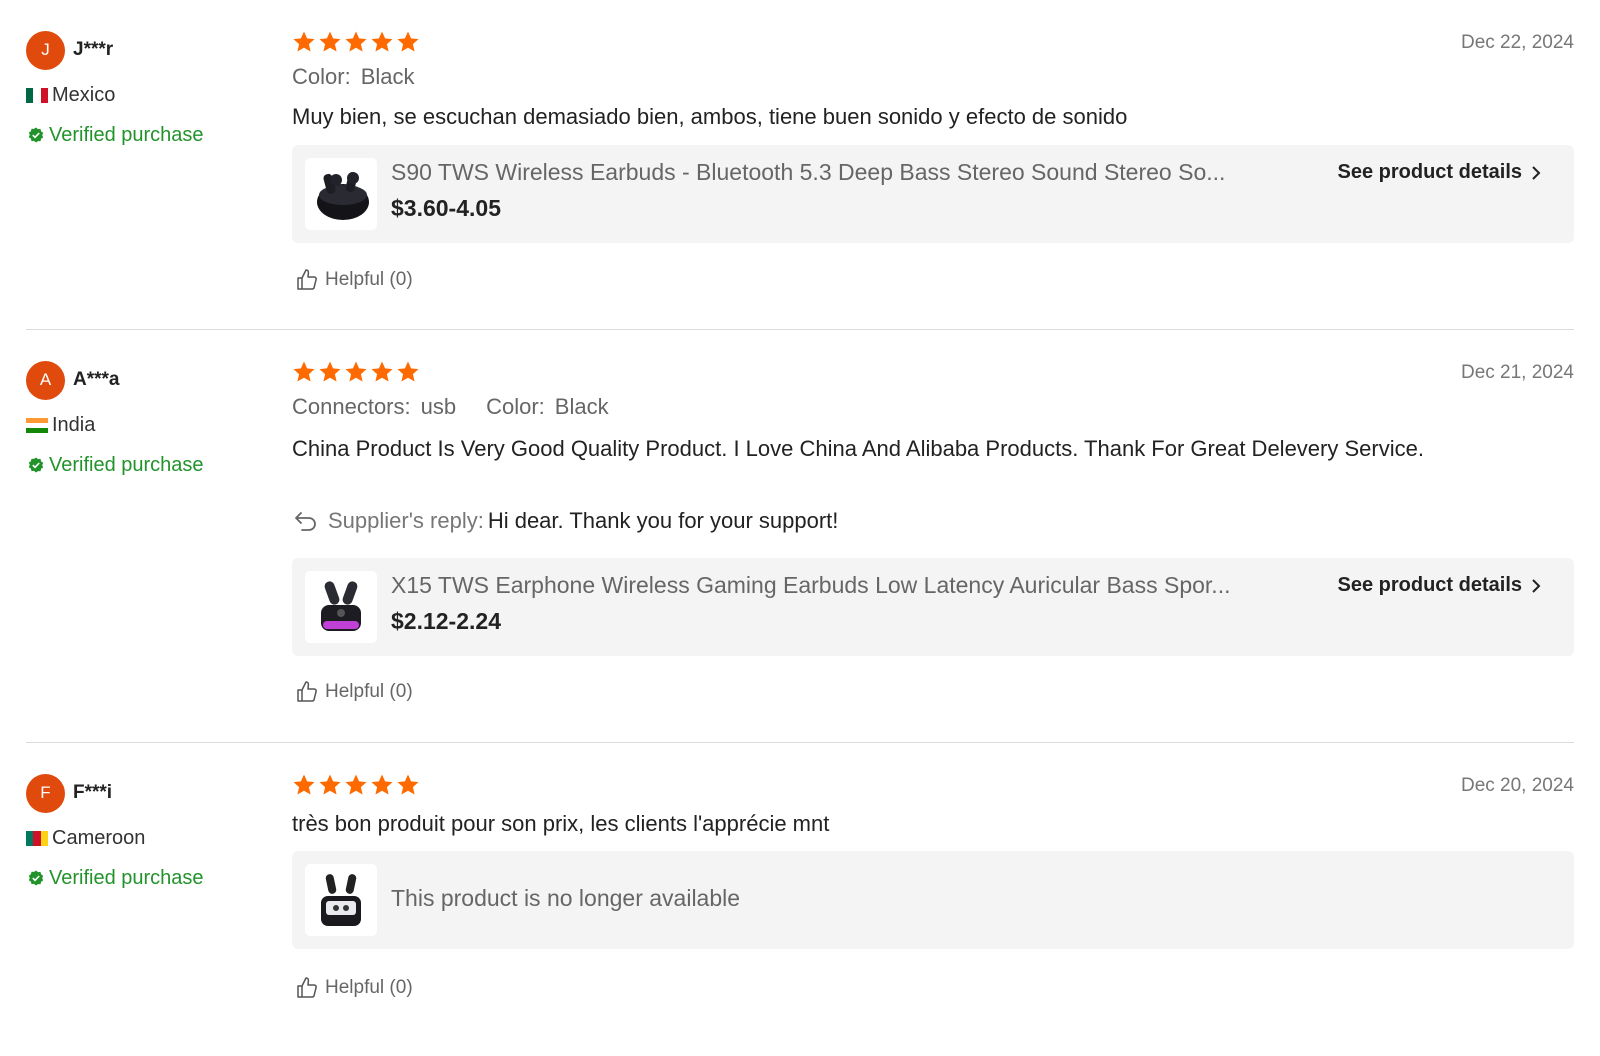 The image size is (1600, 1056). Describe the element at coordinates (465, 407) in the screenshot. I see `review-attributes: Connectors: usb Color: Black` at that location.